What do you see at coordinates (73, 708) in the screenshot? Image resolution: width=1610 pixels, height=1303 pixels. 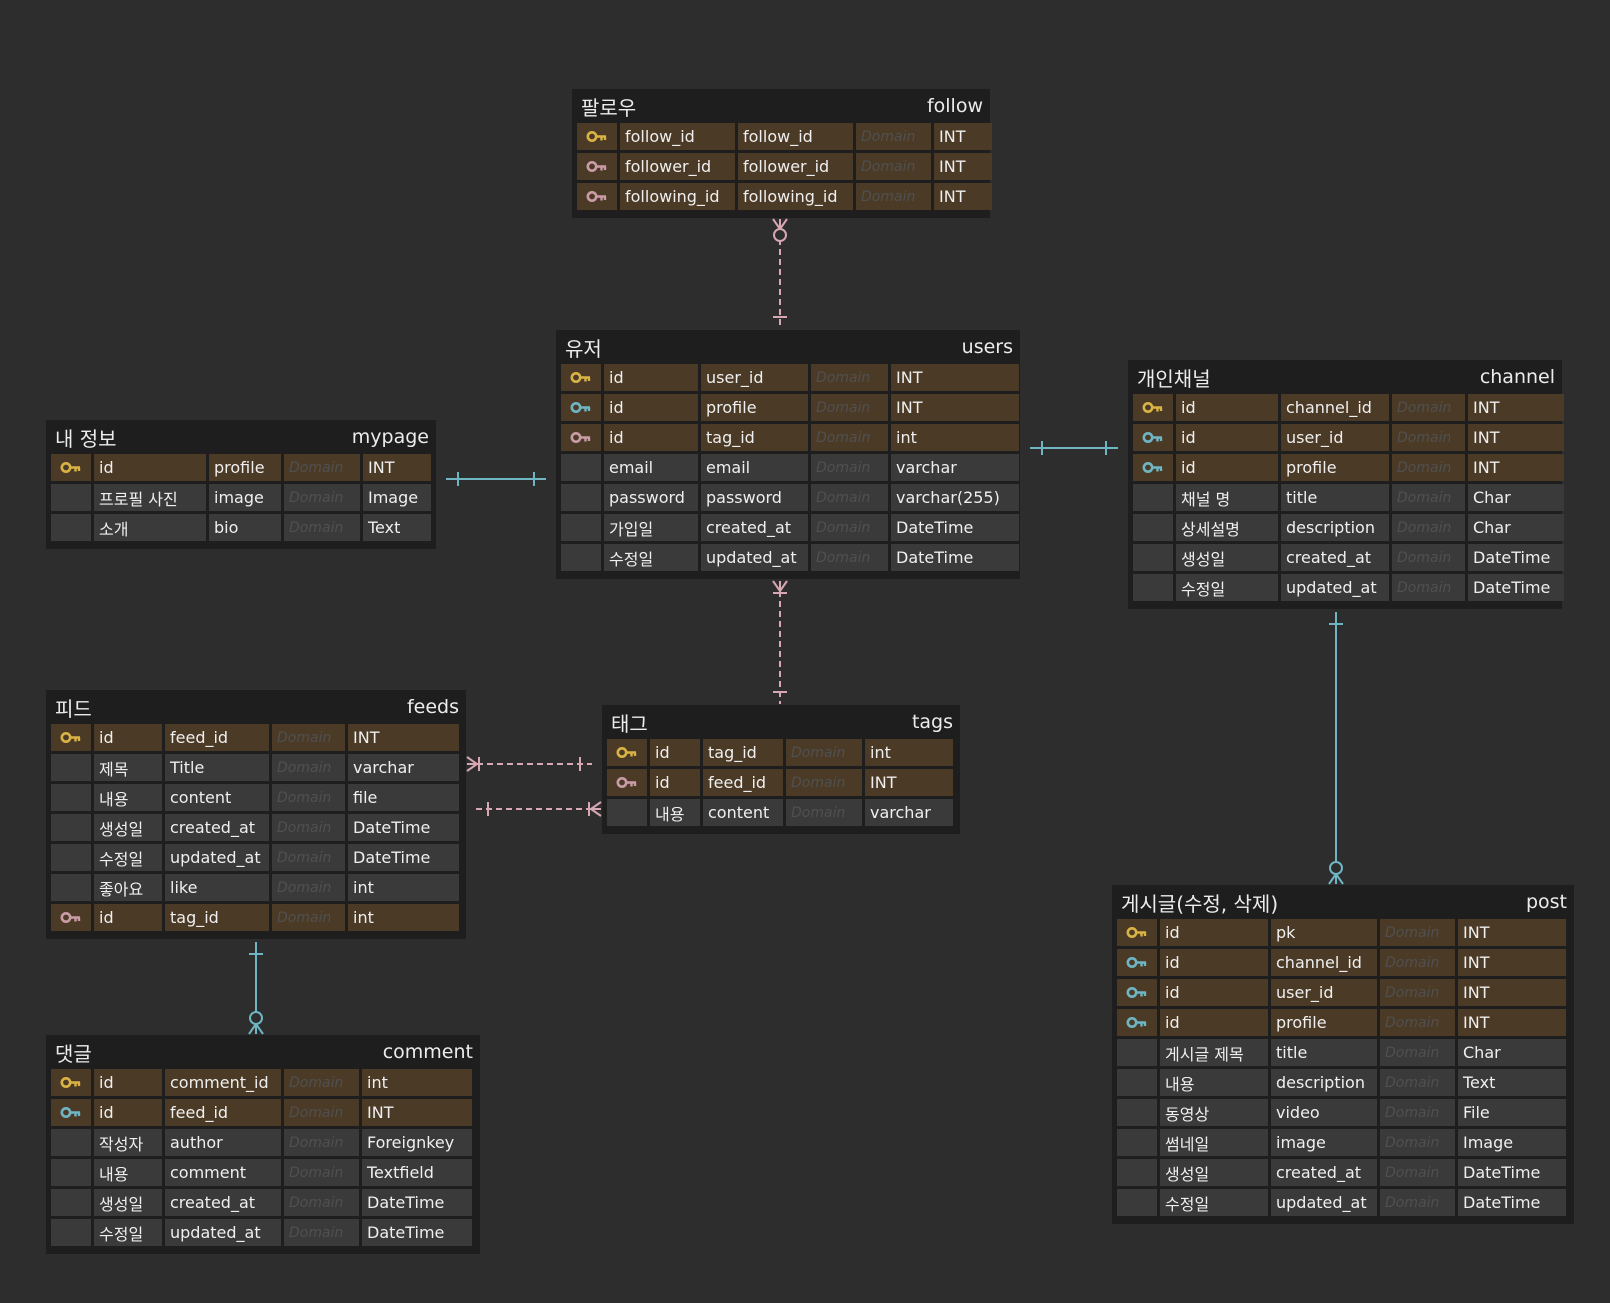 I see `entity-logical-name: 피드` at bounding box center [73, 708].